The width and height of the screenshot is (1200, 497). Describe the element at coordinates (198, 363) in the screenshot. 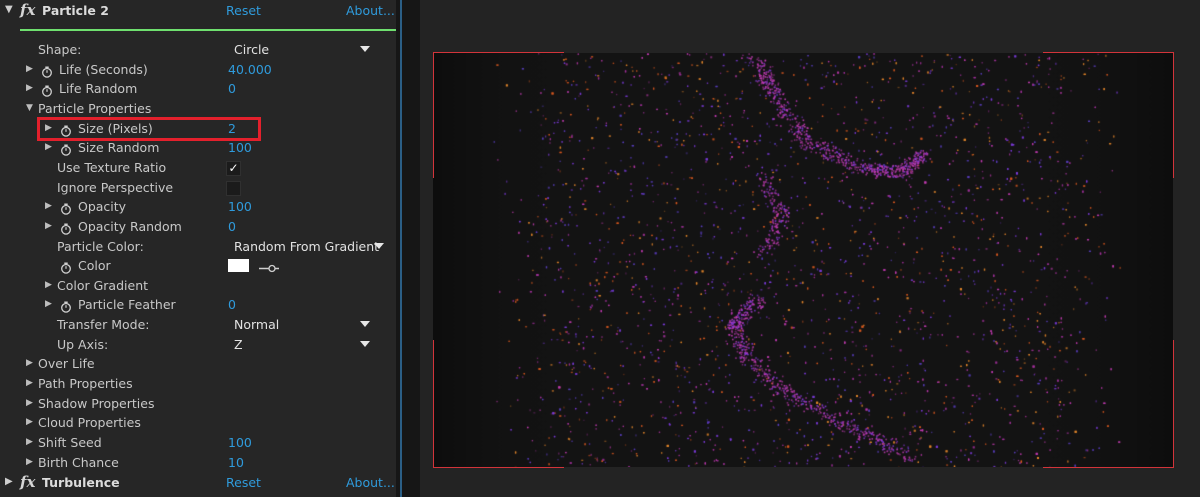

I see `property-row-over-life: ▶ Over Life` at that location.